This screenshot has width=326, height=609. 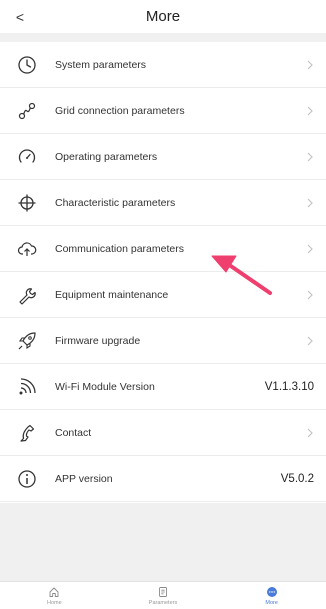 I want to click on tab-more: More, so click(x=271, y=595).